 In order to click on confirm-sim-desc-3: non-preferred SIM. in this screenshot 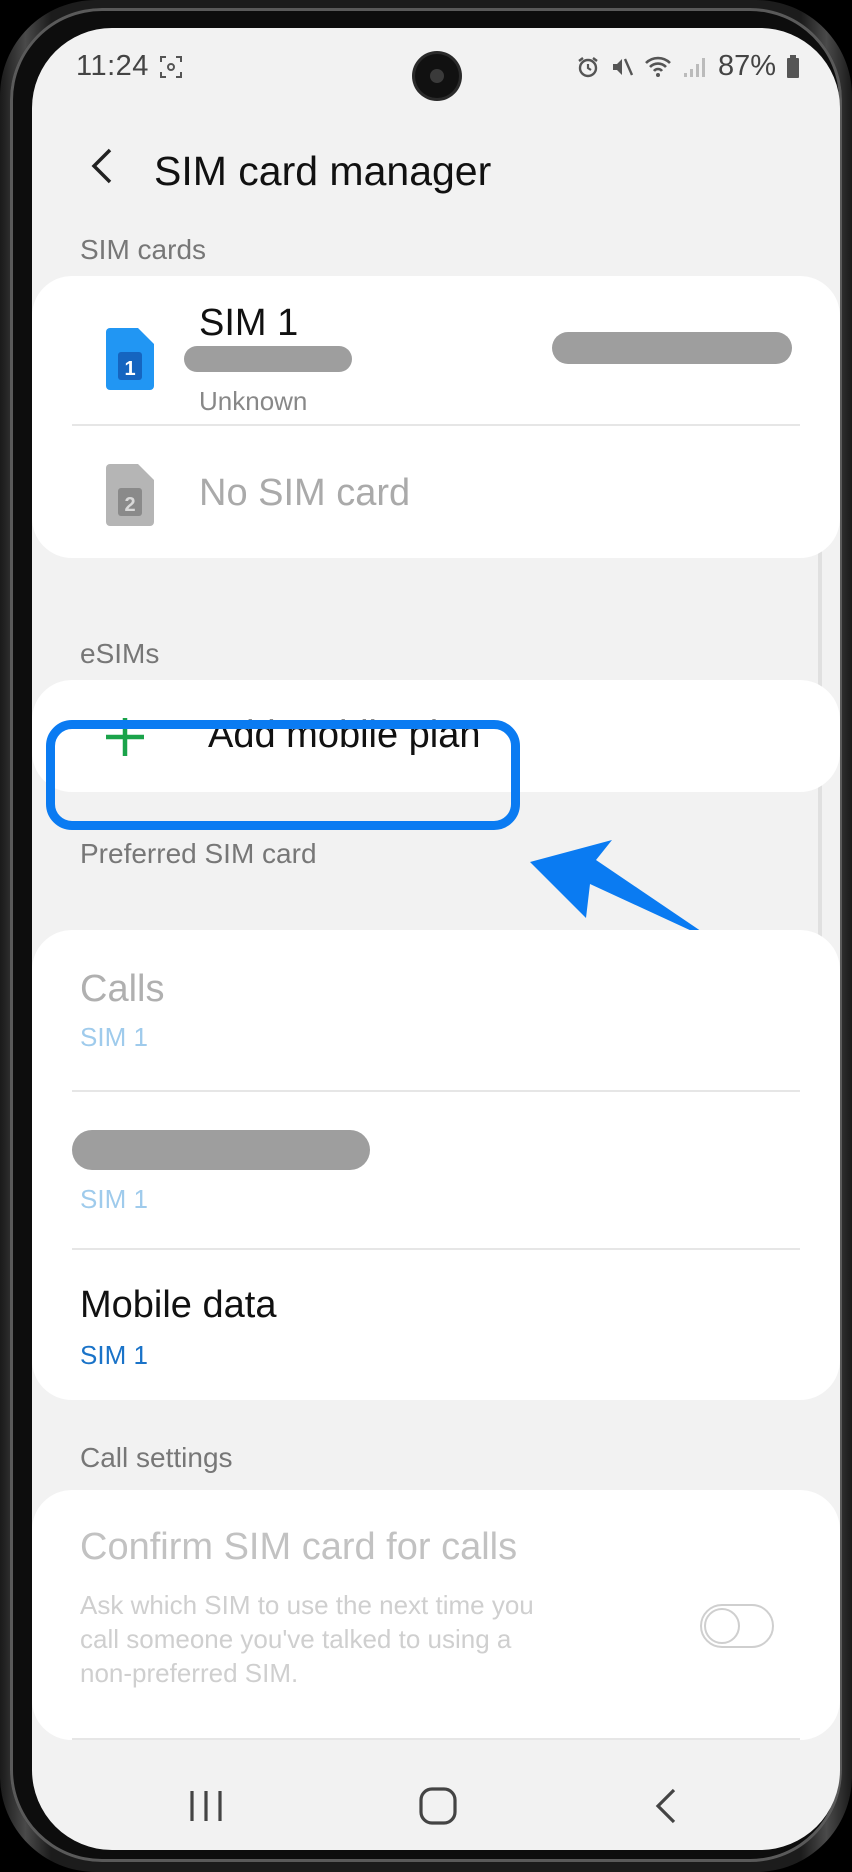, I will do `click(189, 1673)`.